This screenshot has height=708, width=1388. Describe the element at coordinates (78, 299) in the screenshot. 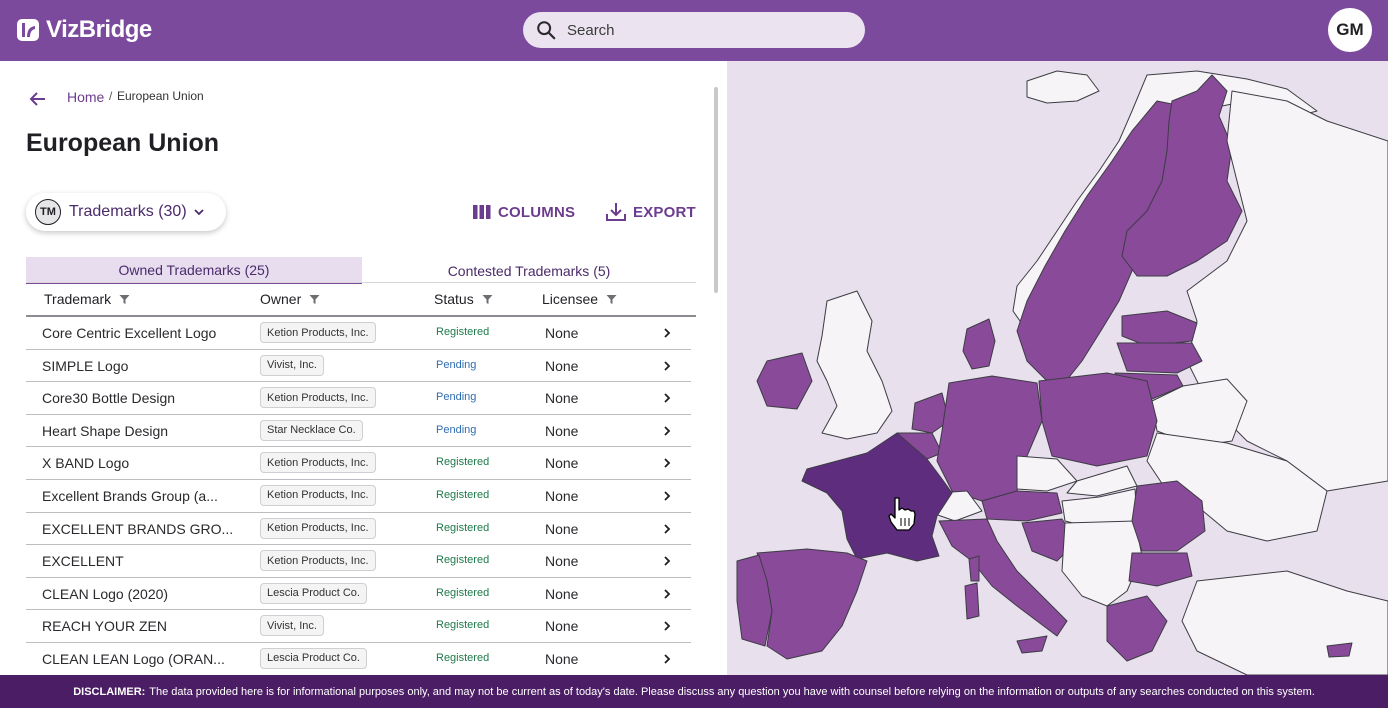

I see `column-label-trademark: Trademark` at that location.